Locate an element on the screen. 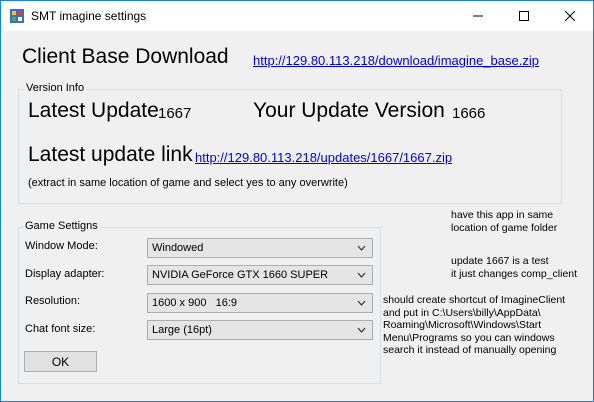 Image resolution: width=594 pixels, height=402 pixels. close-icon is located at coordinates (570, 16).